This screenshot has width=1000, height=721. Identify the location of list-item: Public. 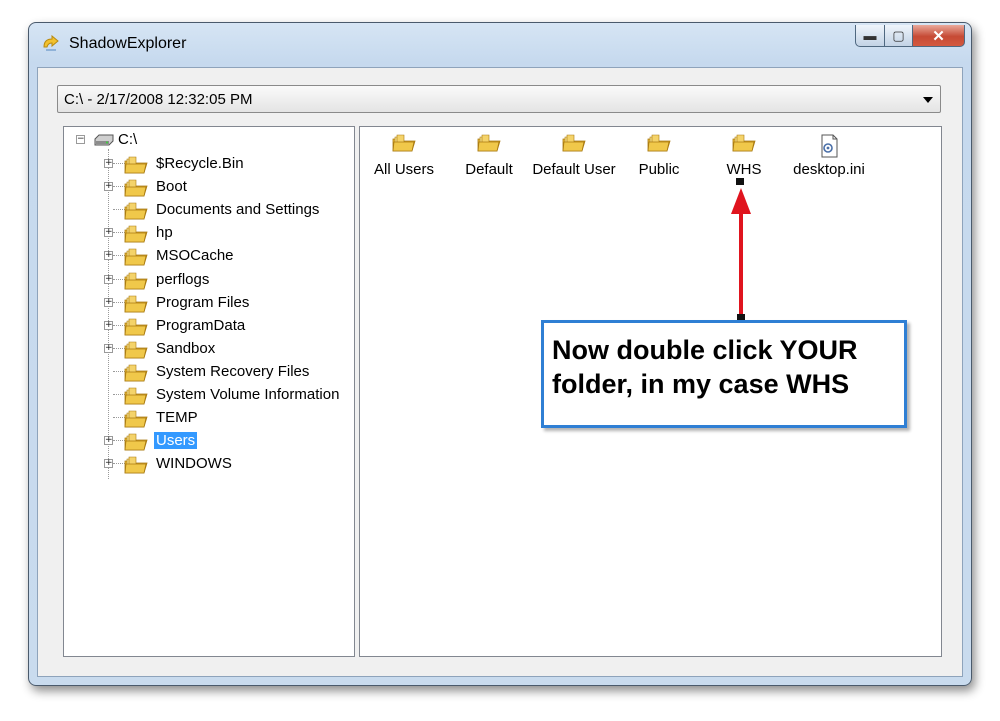
(659, 156).